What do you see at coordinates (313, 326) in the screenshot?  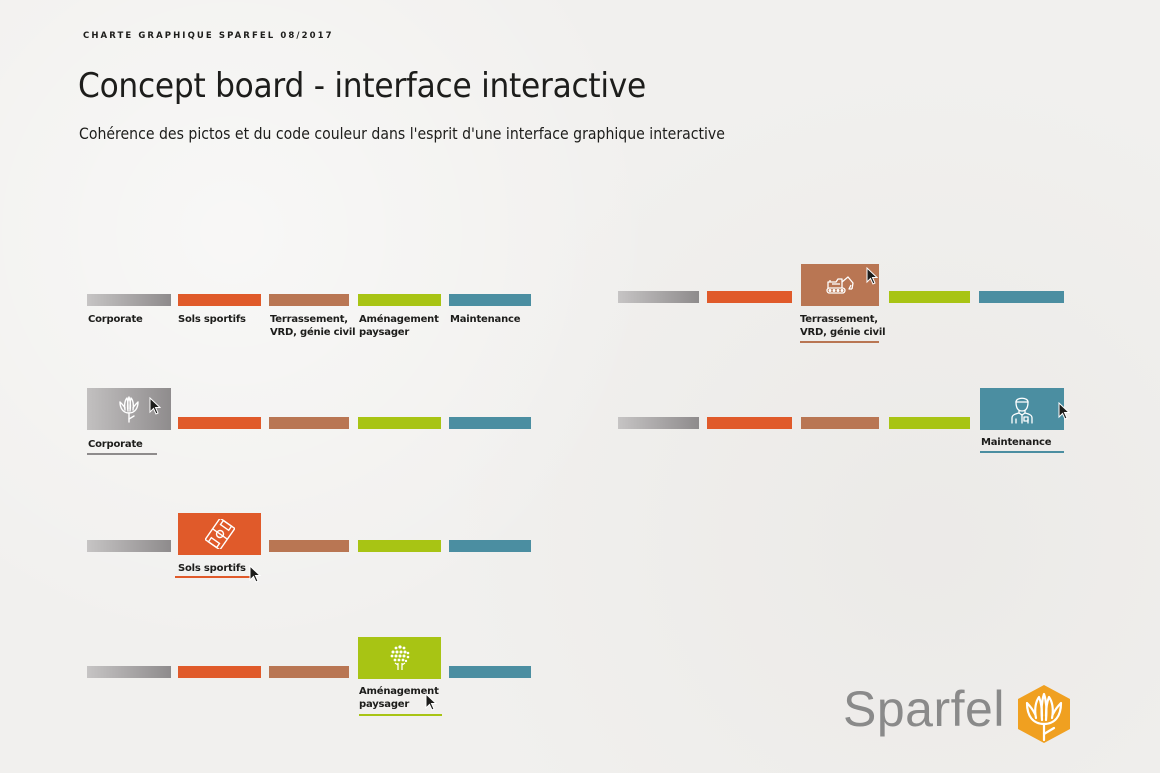 I see `label-terrassement: Terrassement, VRD, génie civil` at bounding box center [313, 326].